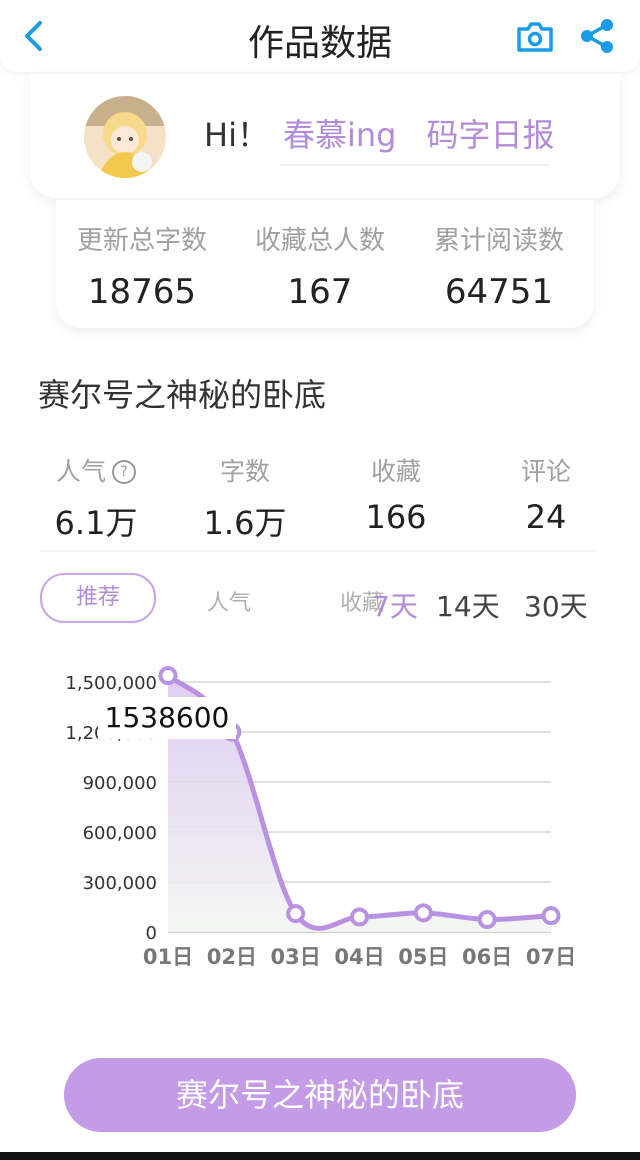  What do you see at coordinates (318, 551) in the screenshot?
I see `stats-divider` at bounding box center [318, 551].